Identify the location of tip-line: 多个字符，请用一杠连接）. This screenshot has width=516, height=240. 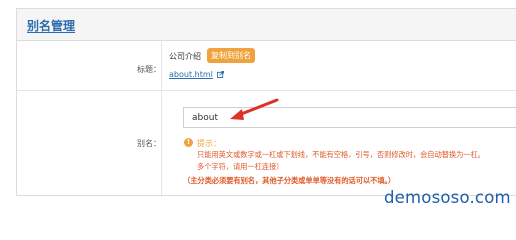
(240, 166).